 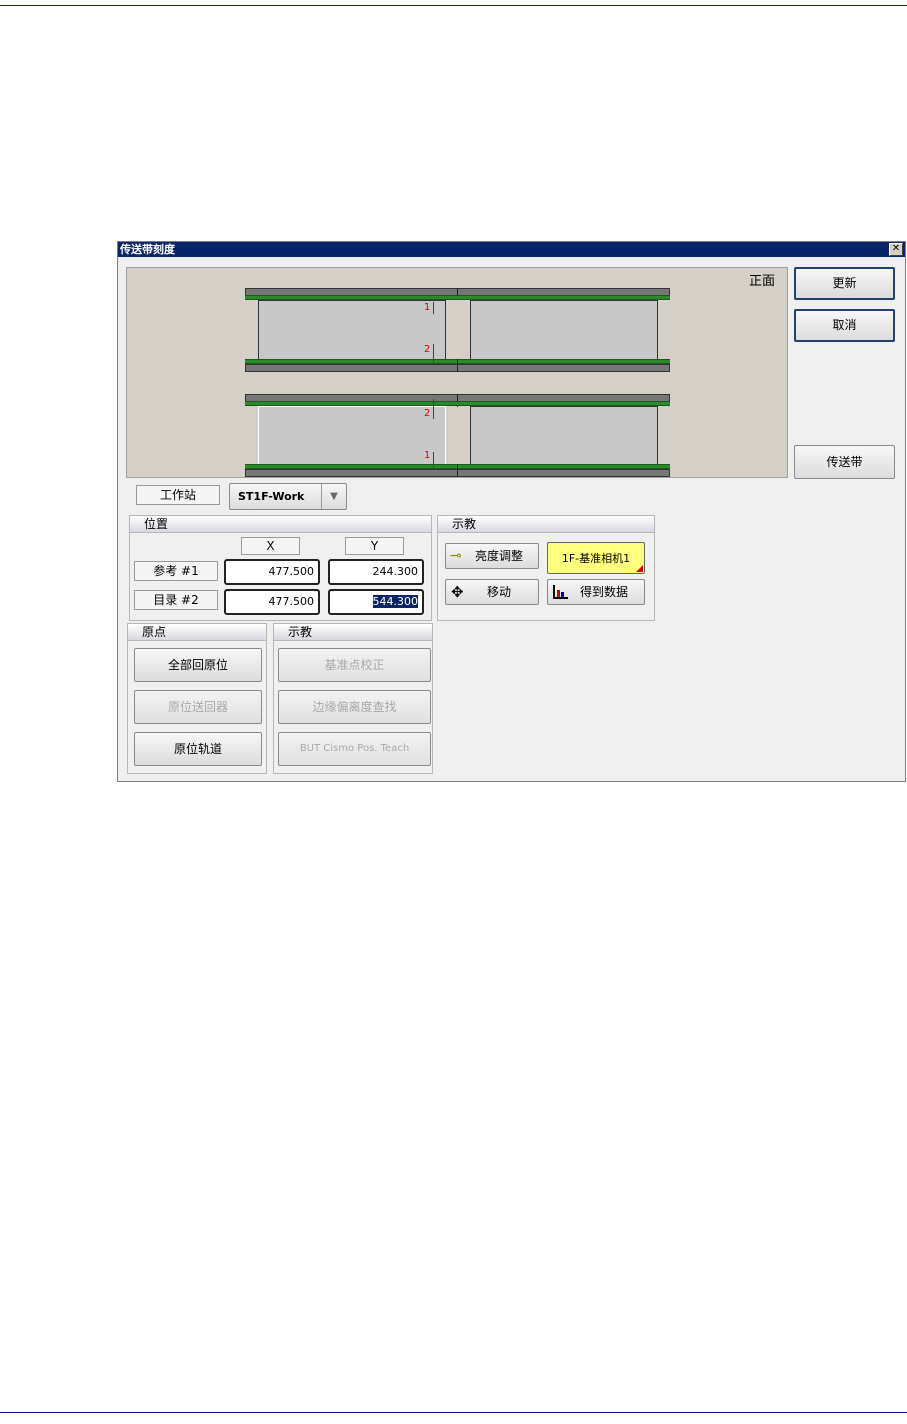 I want to click on teach-group-top: 示教 ⊸ 亮度调整 1F-基准相机1 ✥ 移动 得到数据, so click(x=546, y=568).